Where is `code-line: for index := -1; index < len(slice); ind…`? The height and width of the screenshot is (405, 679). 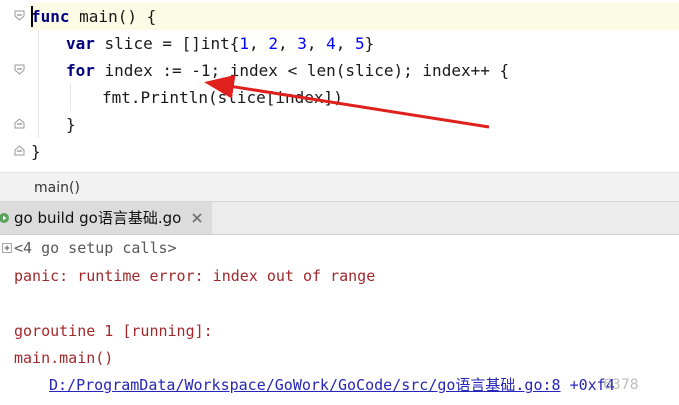 code-line: for index := -1; index < len(slice); ind… is located at coordinates (287, 70).